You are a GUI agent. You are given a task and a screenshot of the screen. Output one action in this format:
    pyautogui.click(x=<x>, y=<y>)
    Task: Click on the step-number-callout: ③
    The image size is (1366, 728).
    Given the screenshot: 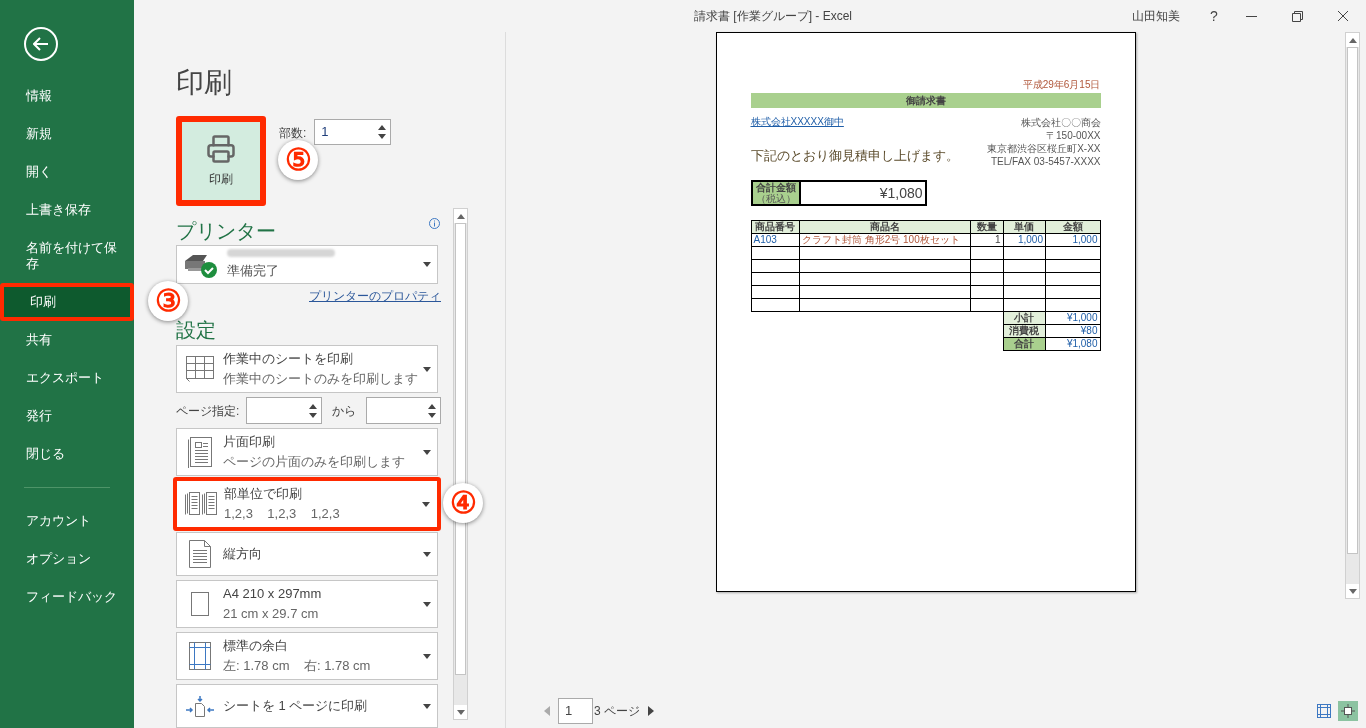 What is the action you would take?
    pyautogui.click(x=168, y=301)
    